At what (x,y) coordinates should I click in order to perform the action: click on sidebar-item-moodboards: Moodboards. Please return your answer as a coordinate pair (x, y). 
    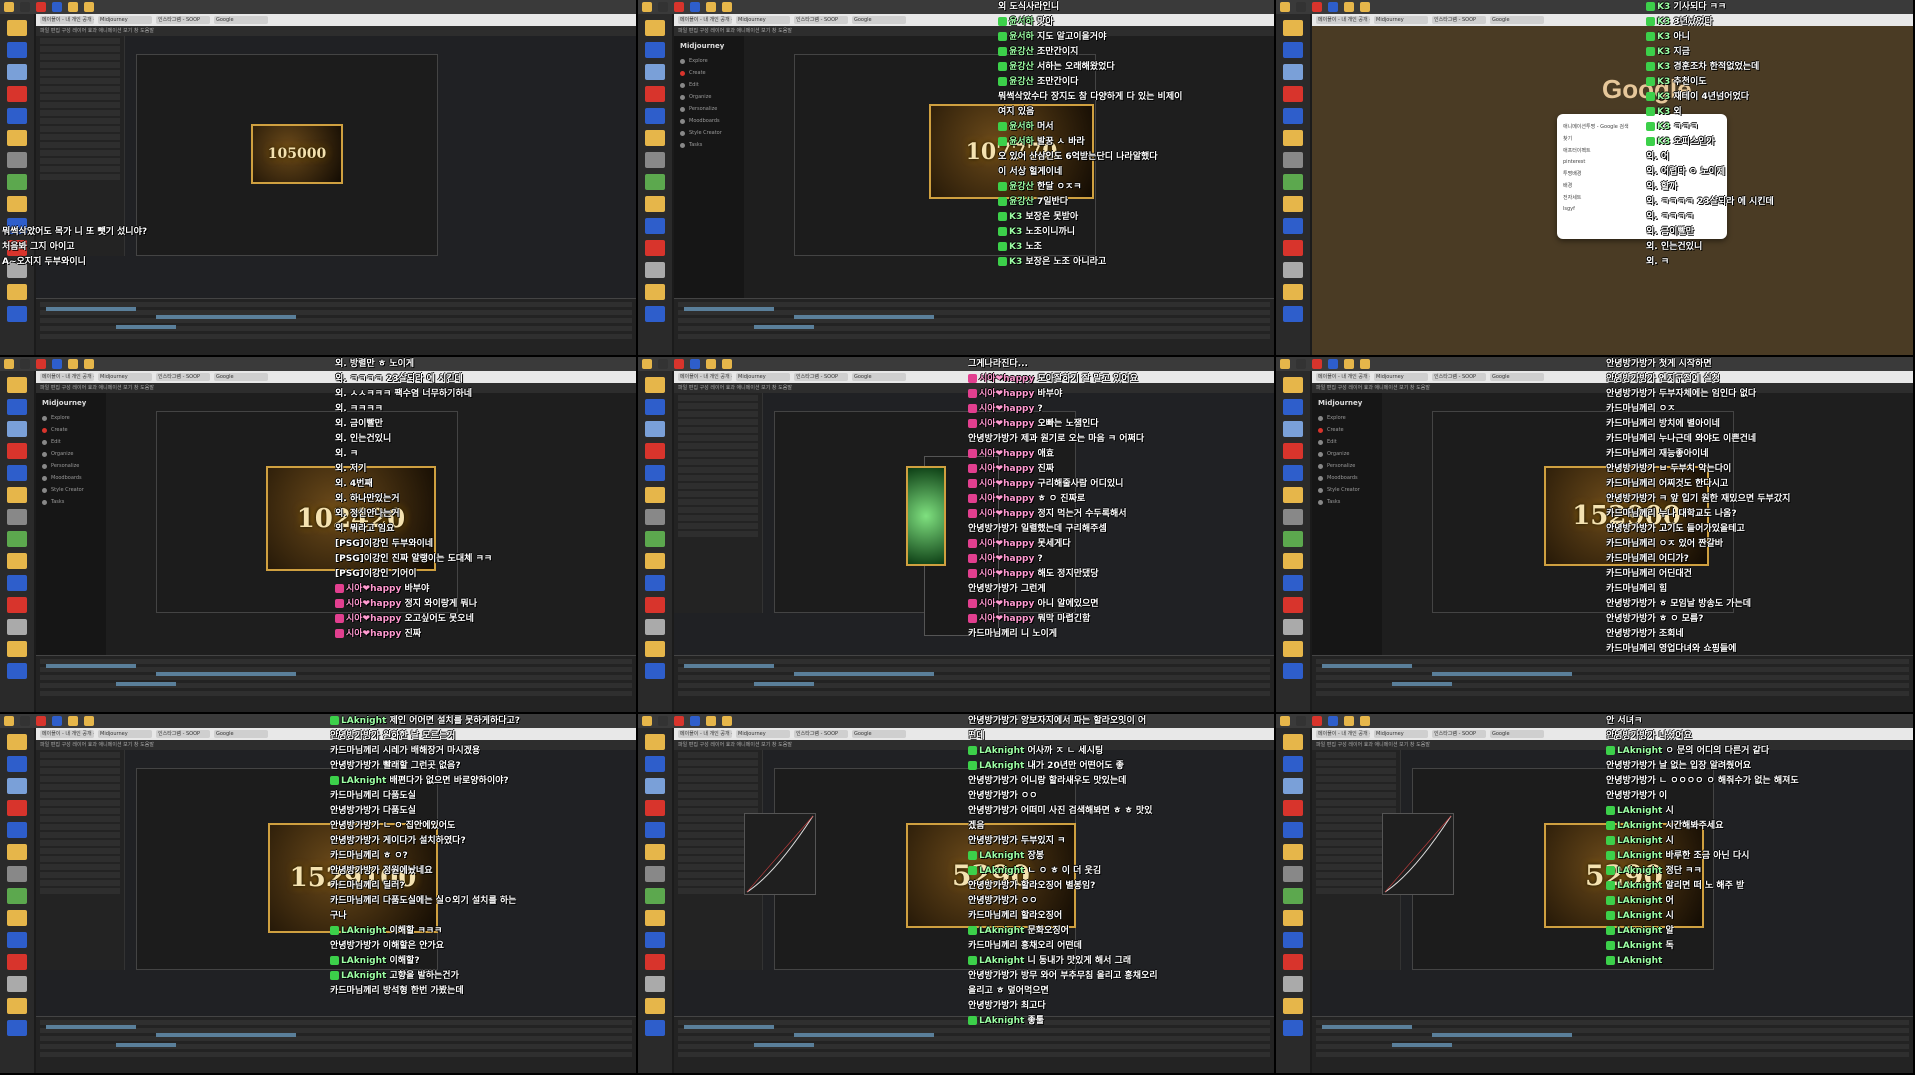
    Looking at the image, I should click on (71, 478).